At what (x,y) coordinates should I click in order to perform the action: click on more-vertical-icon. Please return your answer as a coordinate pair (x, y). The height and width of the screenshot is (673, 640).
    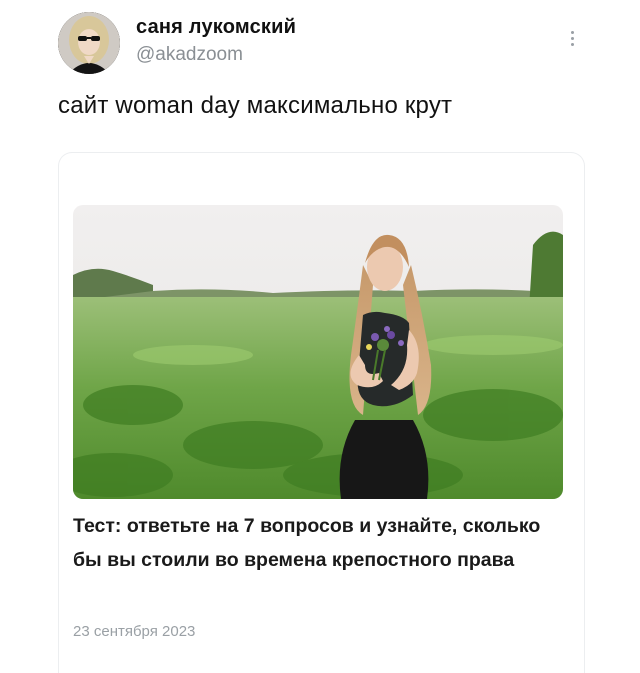
    Looking at the image, I should click on (572, 38).